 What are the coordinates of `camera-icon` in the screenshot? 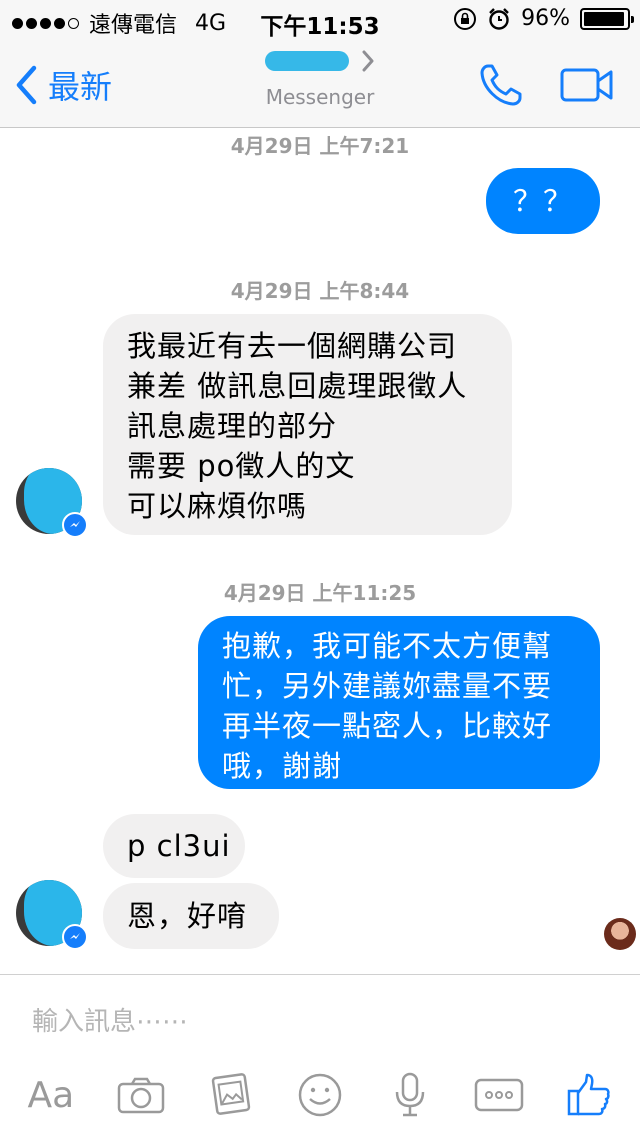 It's located at (141, 1095).